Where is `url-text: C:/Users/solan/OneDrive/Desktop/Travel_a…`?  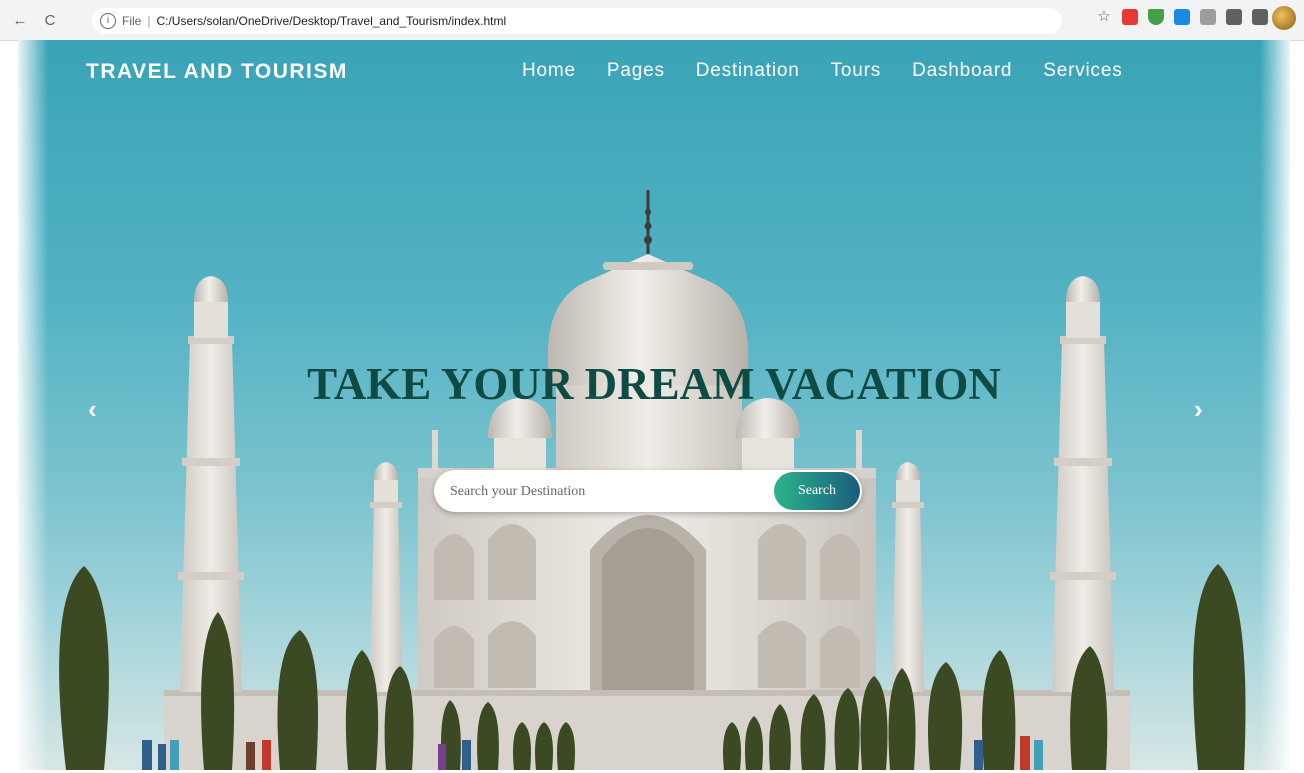 url-text: C:/Users/solan/OneDrive/Desktop/Travel_a… is located at coordinates (331, 21).